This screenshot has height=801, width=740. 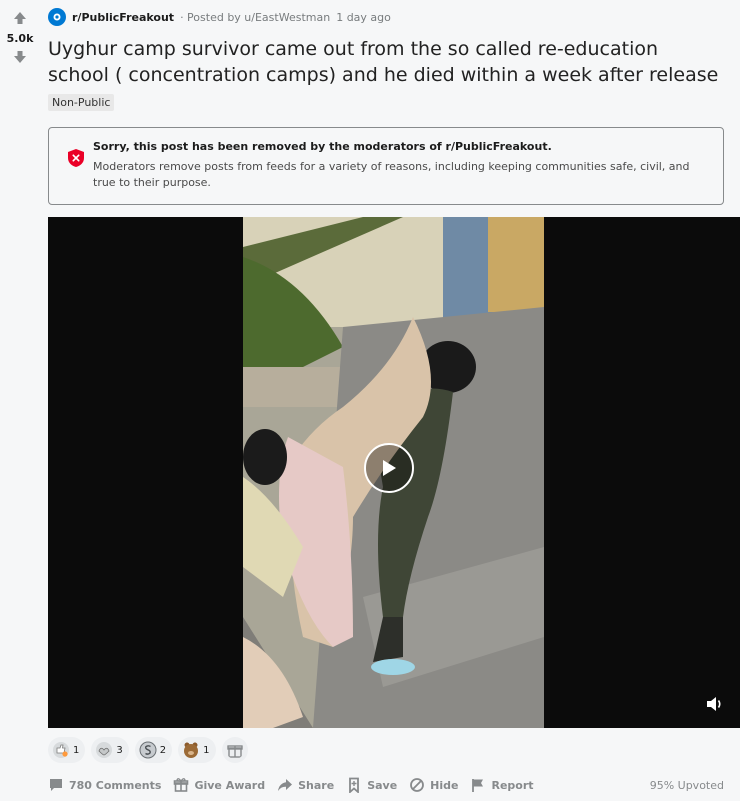 I want to click on vote-column: 5.0k, so click(x=20, y=37).